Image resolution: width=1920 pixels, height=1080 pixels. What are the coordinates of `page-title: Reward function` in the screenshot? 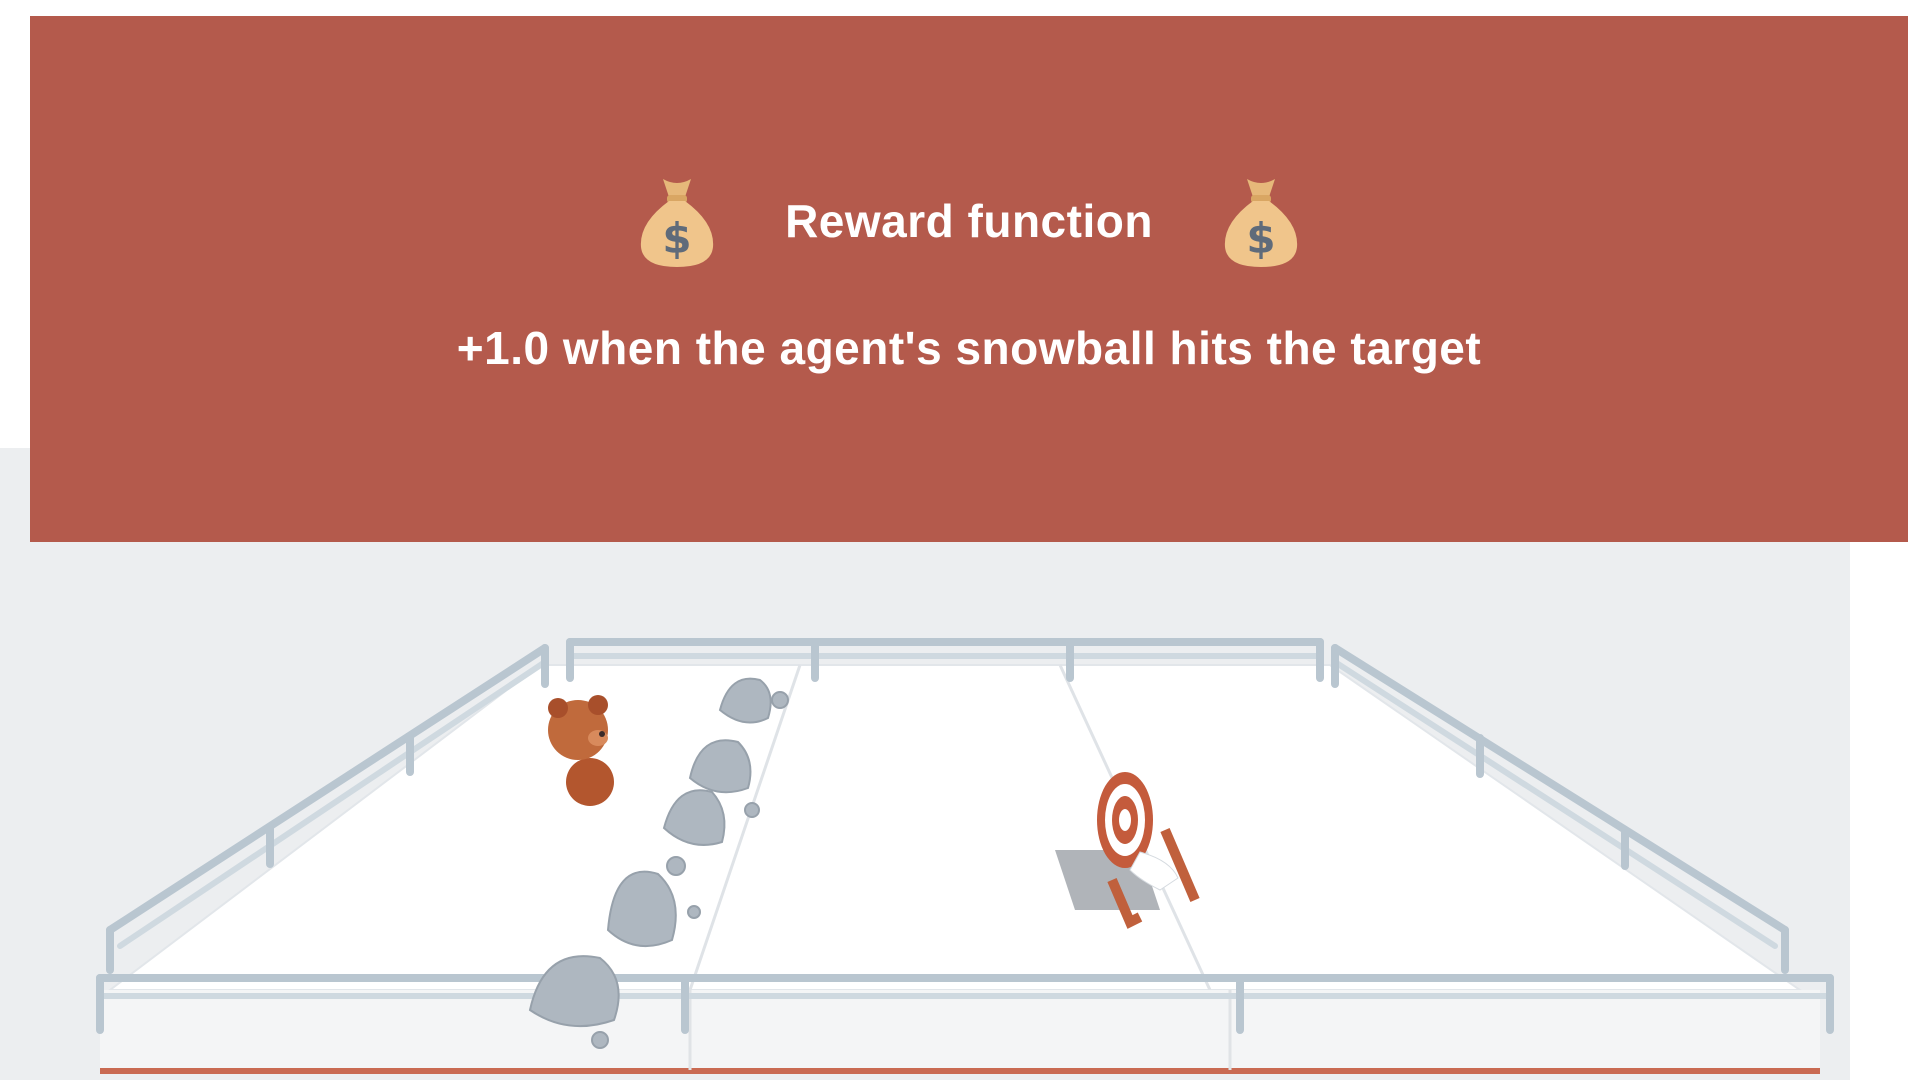 It's located at (969, 221).